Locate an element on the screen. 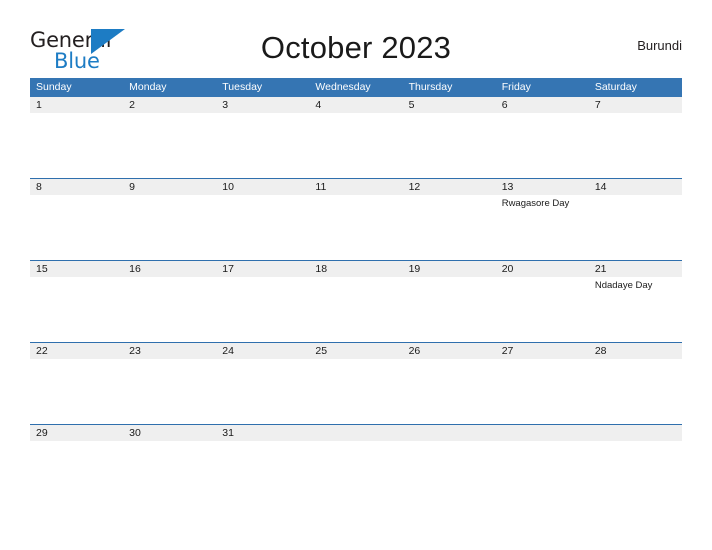  calendar-day-cell: 15 is located at coordinates (77, 301).